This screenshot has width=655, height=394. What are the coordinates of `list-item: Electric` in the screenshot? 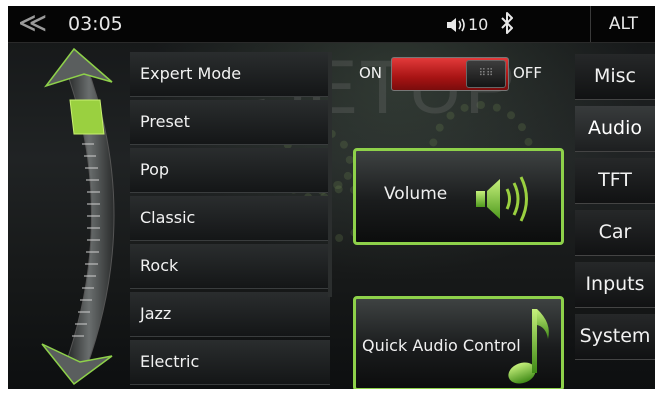 It's located at (230, 362).